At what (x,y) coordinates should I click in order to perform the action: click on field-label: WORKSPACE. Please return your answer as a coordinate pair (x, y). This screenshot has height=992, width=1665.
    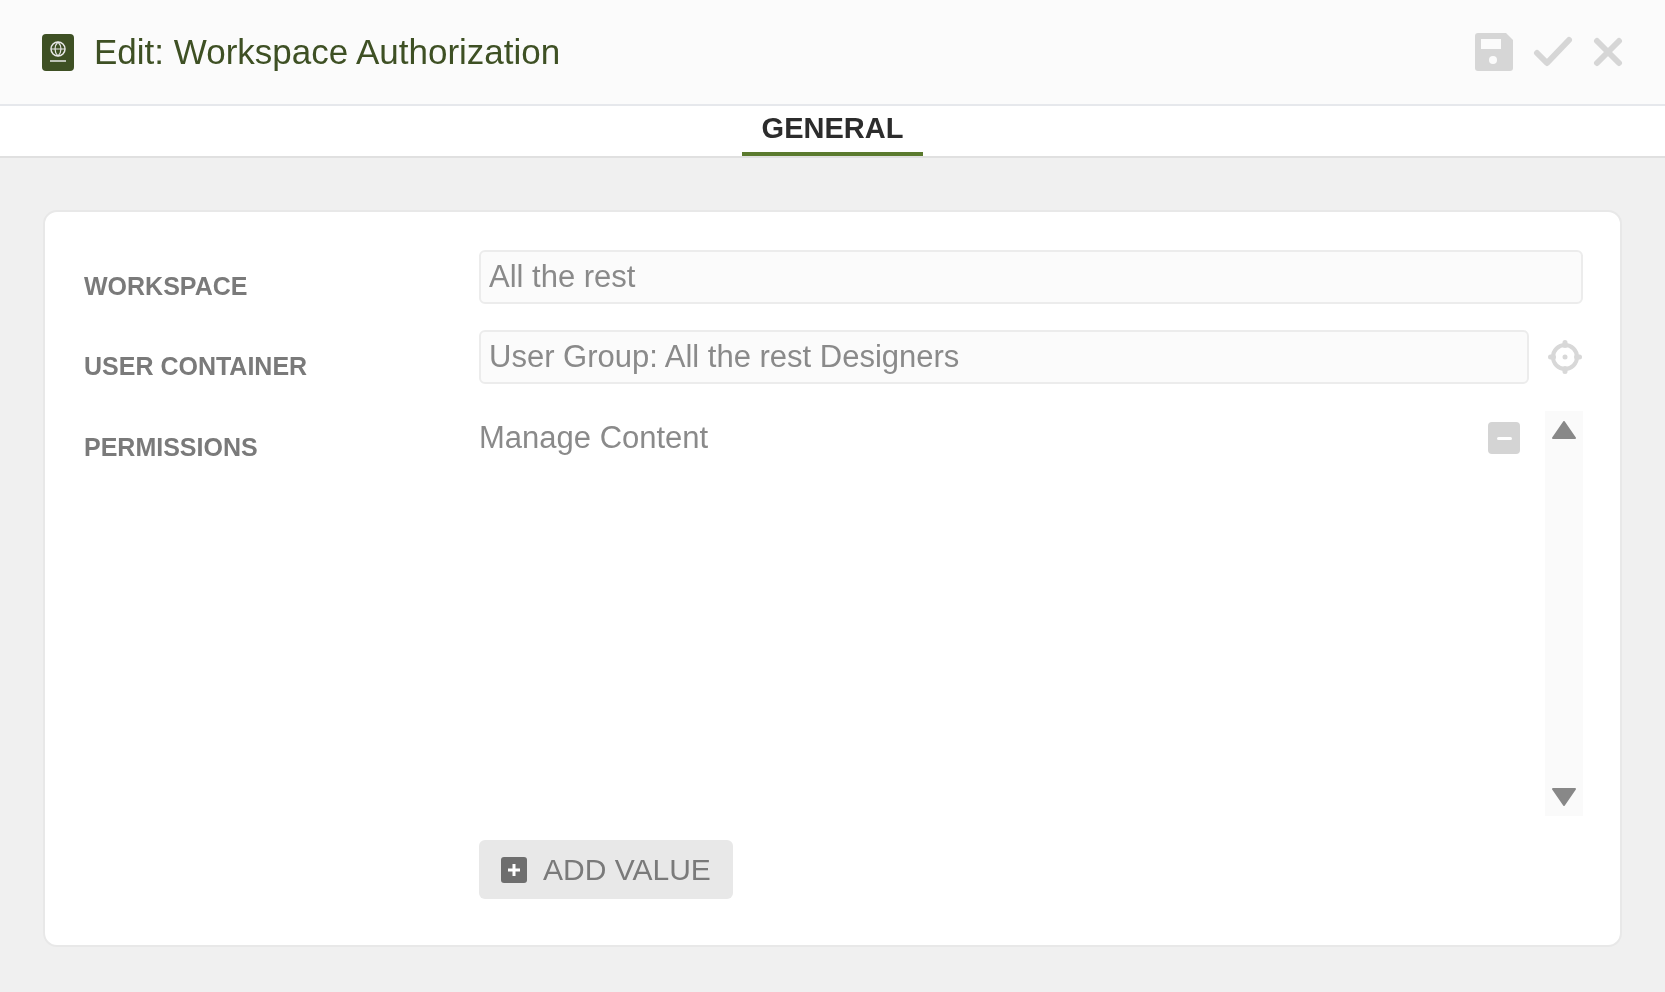
    Looking at the image, I should click on (166, 286).